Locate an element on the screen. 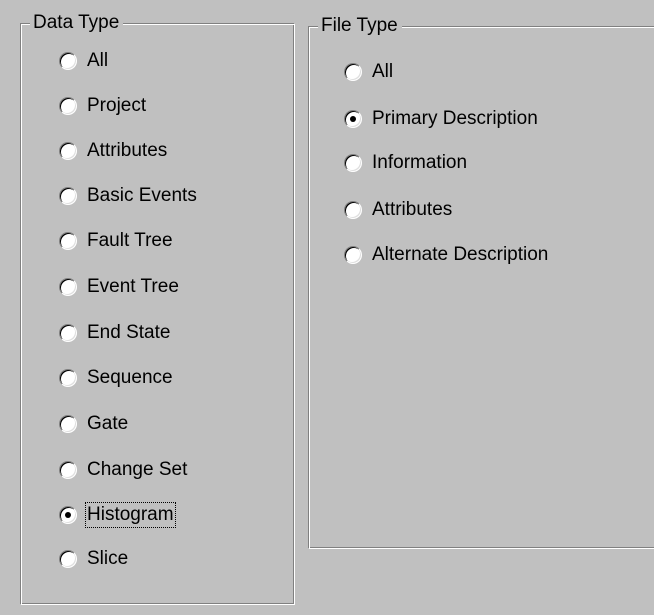  data-type-option-label: Sequence is located at coordinates (130, 377).